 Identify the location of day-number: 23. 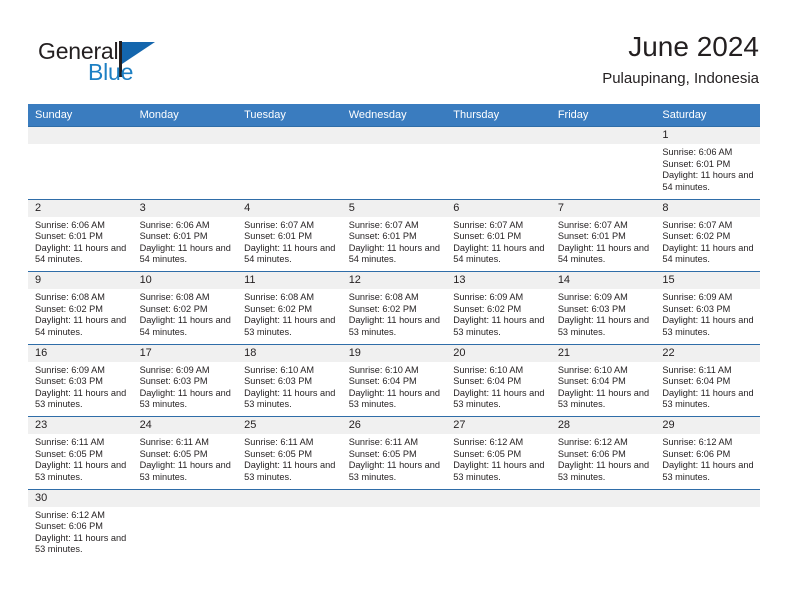
(80, 425).